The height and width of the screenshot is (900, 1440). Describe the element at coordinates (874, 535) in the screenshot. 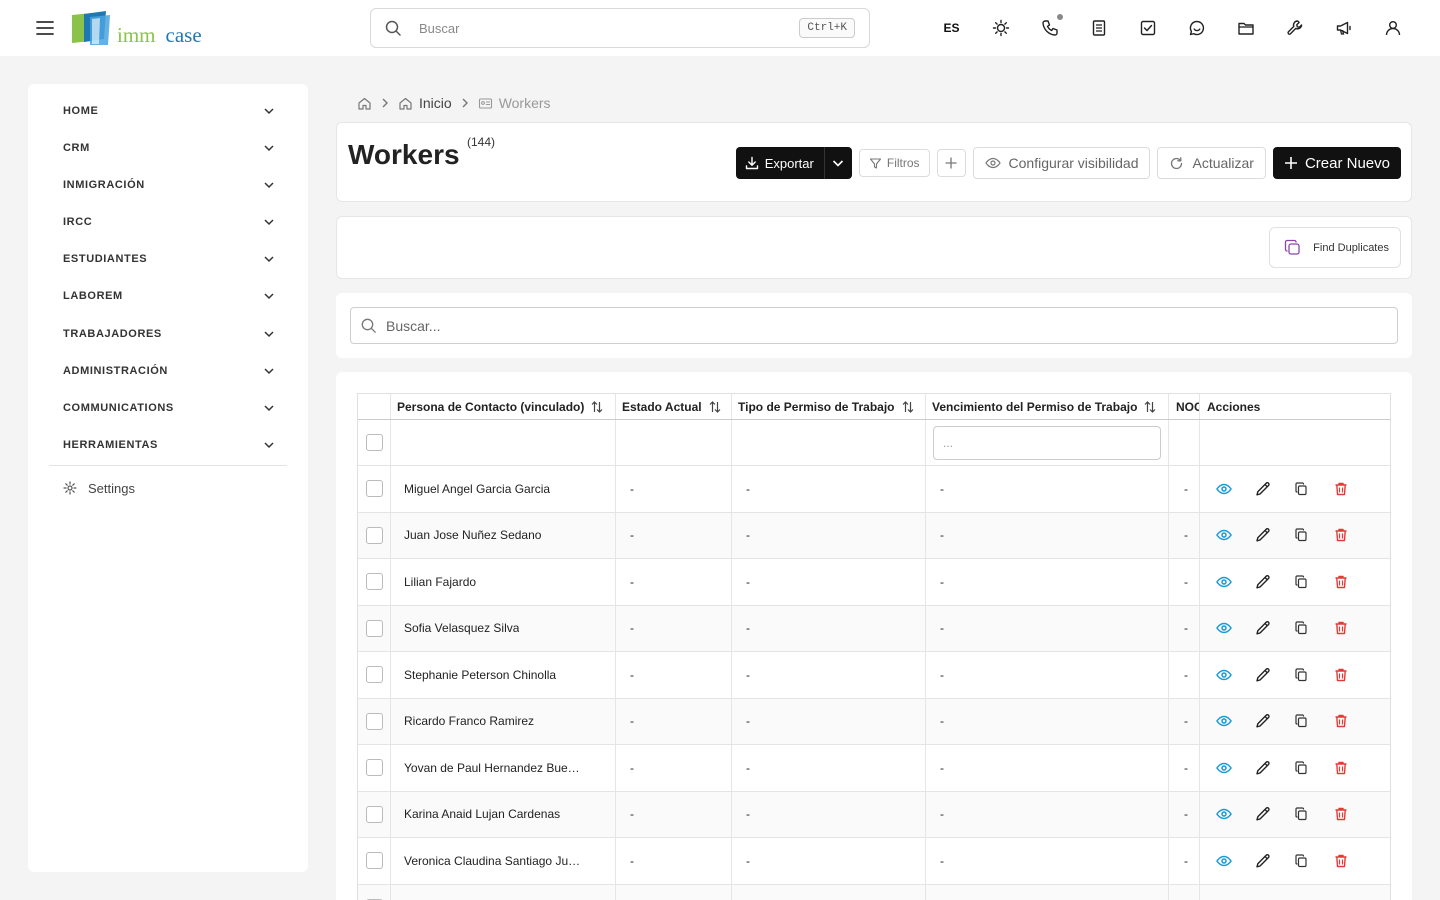

I see `table-row: Juan Jose Nuñez Sedano - - - -` at that location.